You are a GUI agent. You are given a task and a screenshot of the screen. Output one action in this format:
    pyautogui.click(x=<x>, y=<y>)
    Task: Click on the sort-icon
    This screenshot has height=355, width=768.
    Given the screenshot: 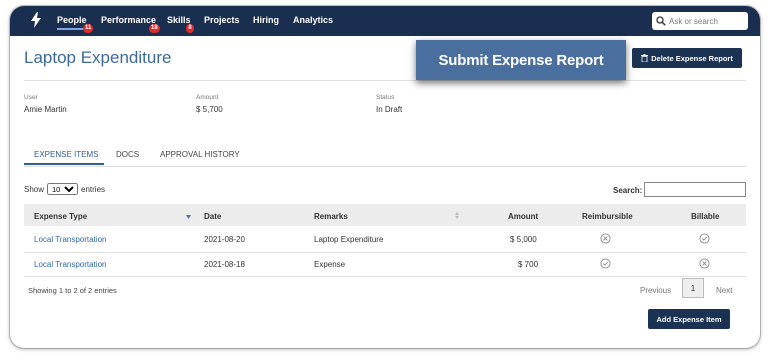 What is the action you would take?
    pyautogui.click(x=457, y=215)
    